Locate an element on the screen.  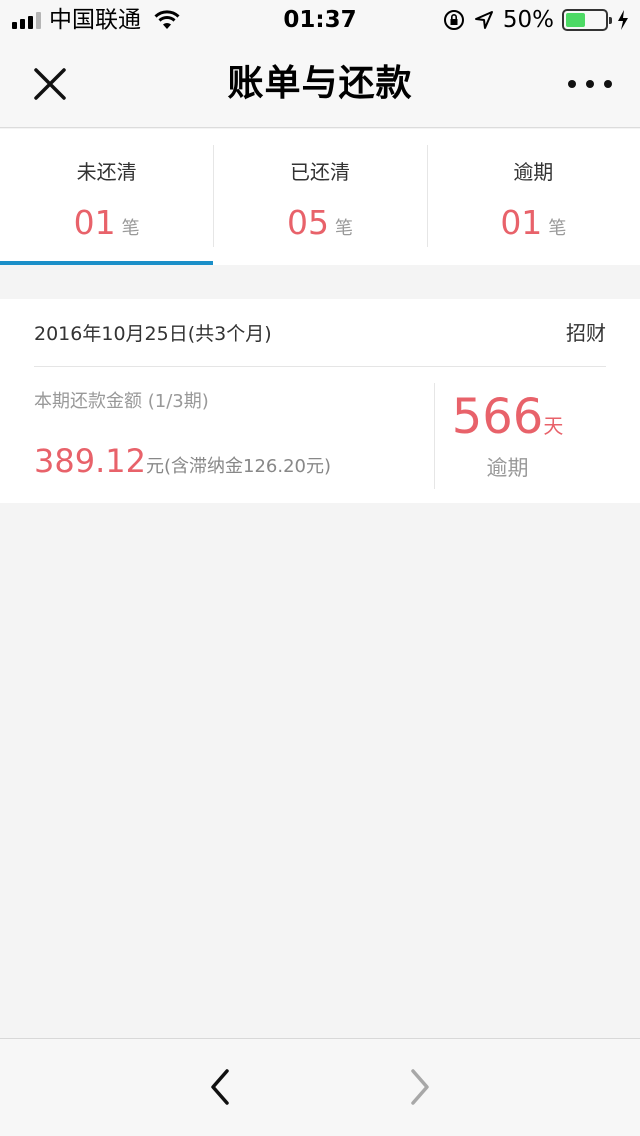
amount-note: 元(含滞纳金126.20元) is located at coordinates (238, 466).